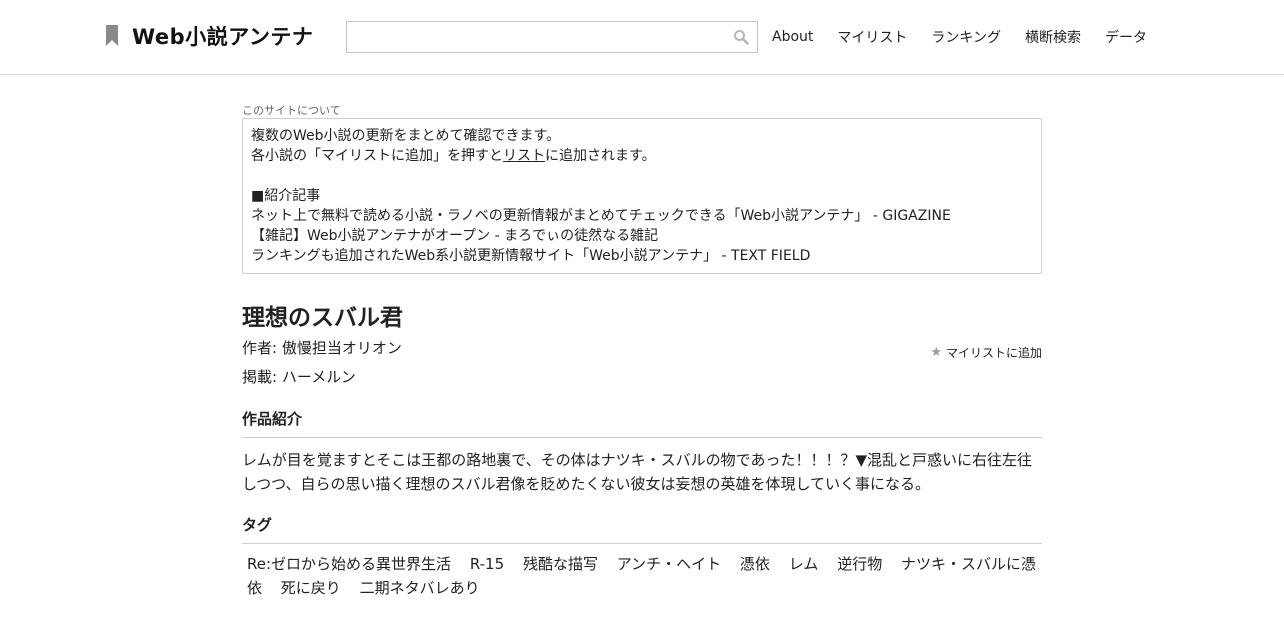  What do you see at coordinates (311, 588) in the screenshot?
I see `tag-link: 死に戻り` at bounding box center [311, 588].